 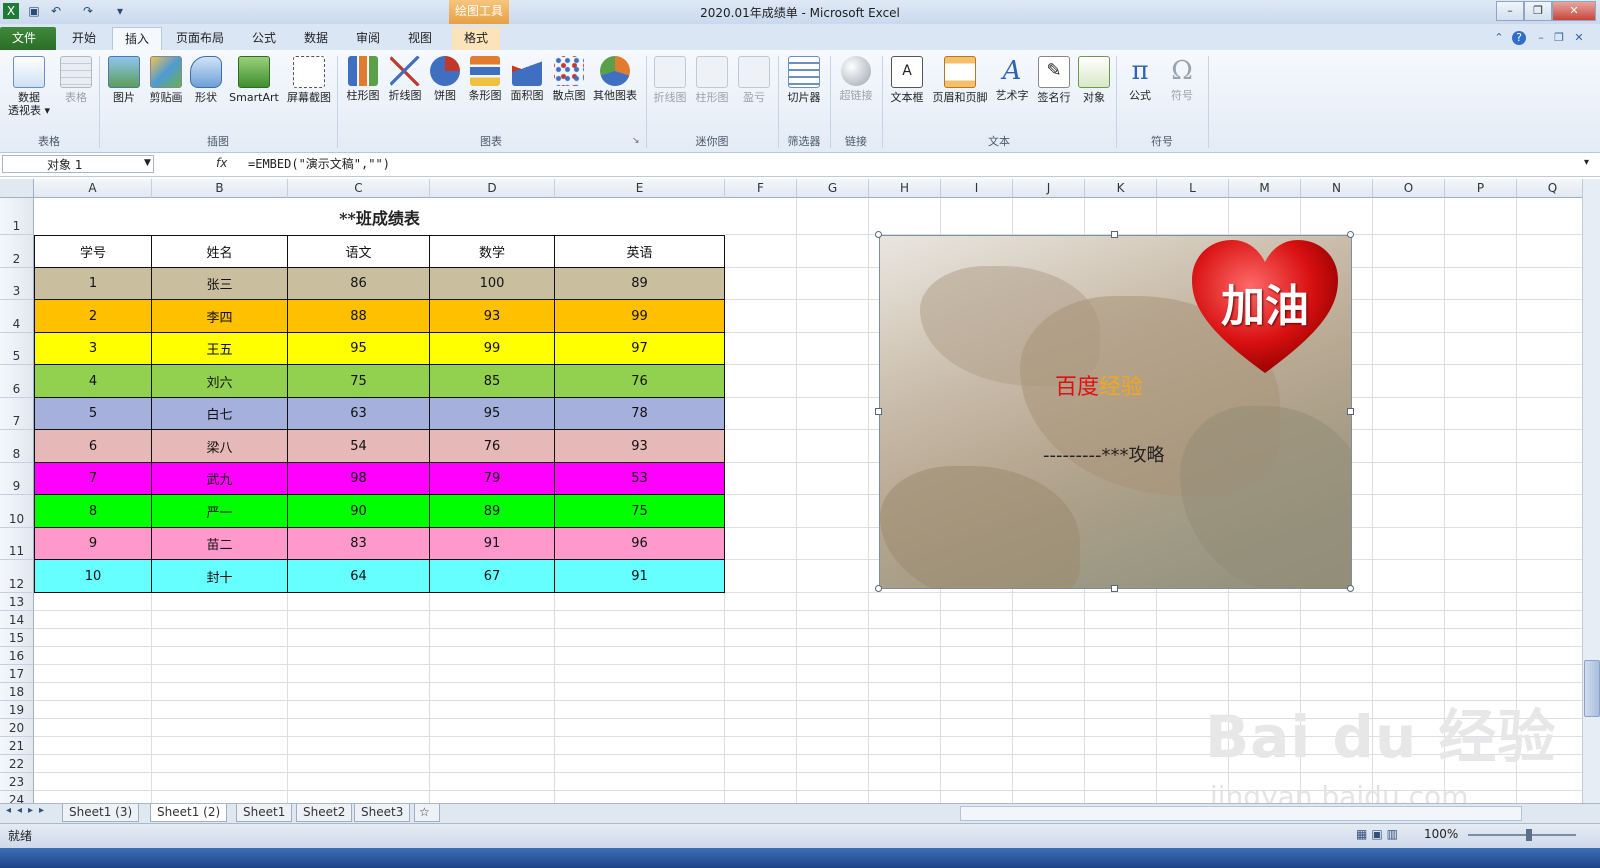 What do you see at coordinates (1522, 835) in the screenshot?
I see `zoom-slider` at bounding box center [1522, 835].